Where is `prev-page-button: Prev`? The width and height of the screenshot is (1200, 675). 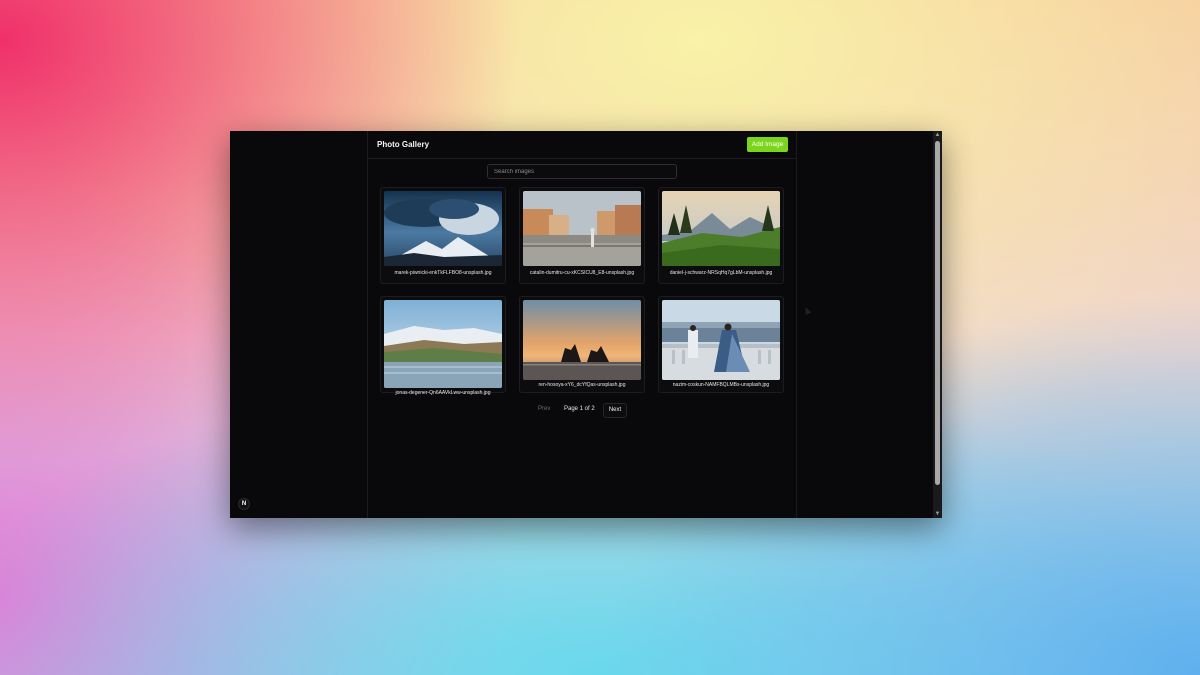 prev-page-button: Prev is located at coordinates (544, 409).